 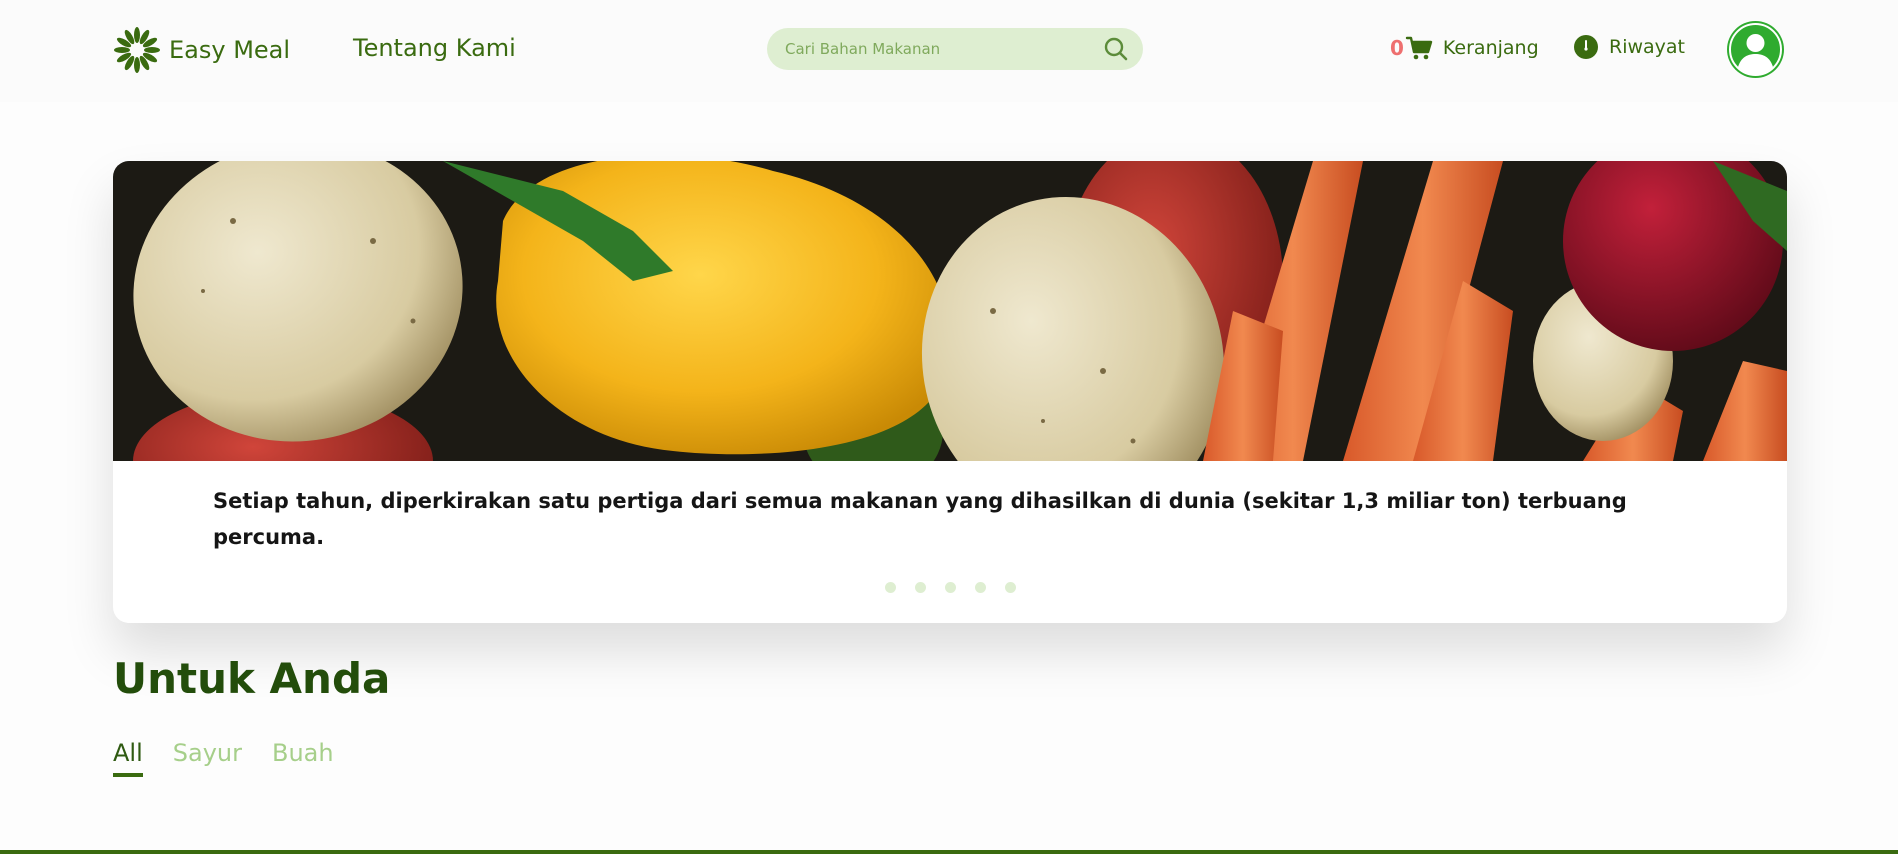 What do you see at coordinates (1490, 48) in the screenshot?
I see `cart-label: Keranjang` at bounding box center [1490, 48].